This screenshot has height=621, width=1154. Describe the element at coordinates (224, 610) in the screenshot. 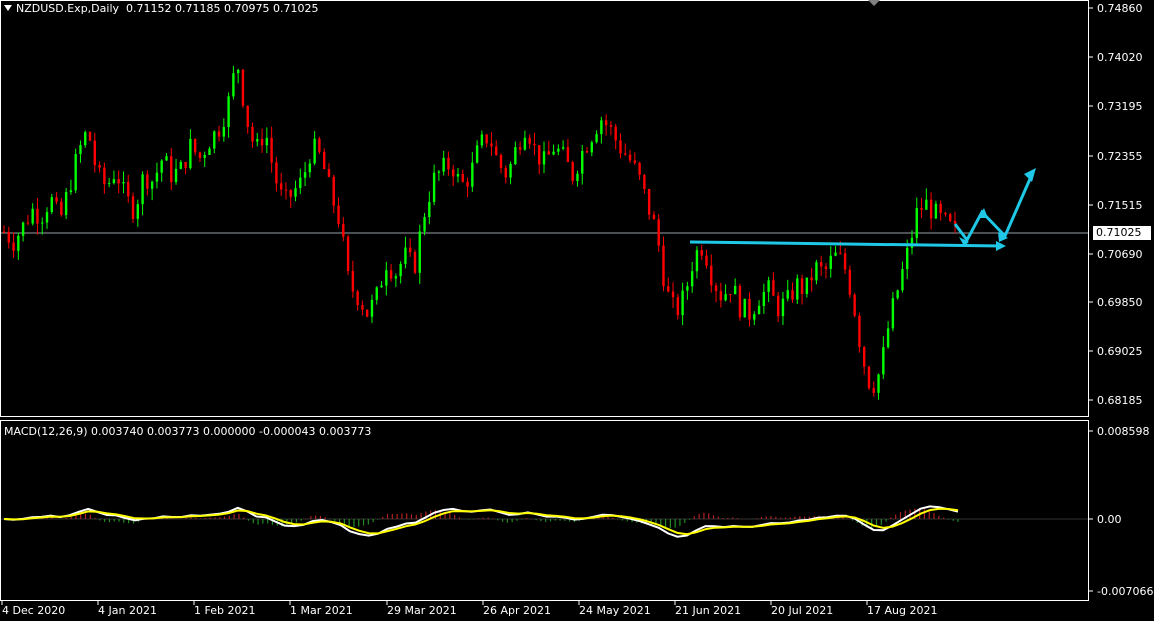

I see `time-tick-label: 1 Feb 2021` at that location.